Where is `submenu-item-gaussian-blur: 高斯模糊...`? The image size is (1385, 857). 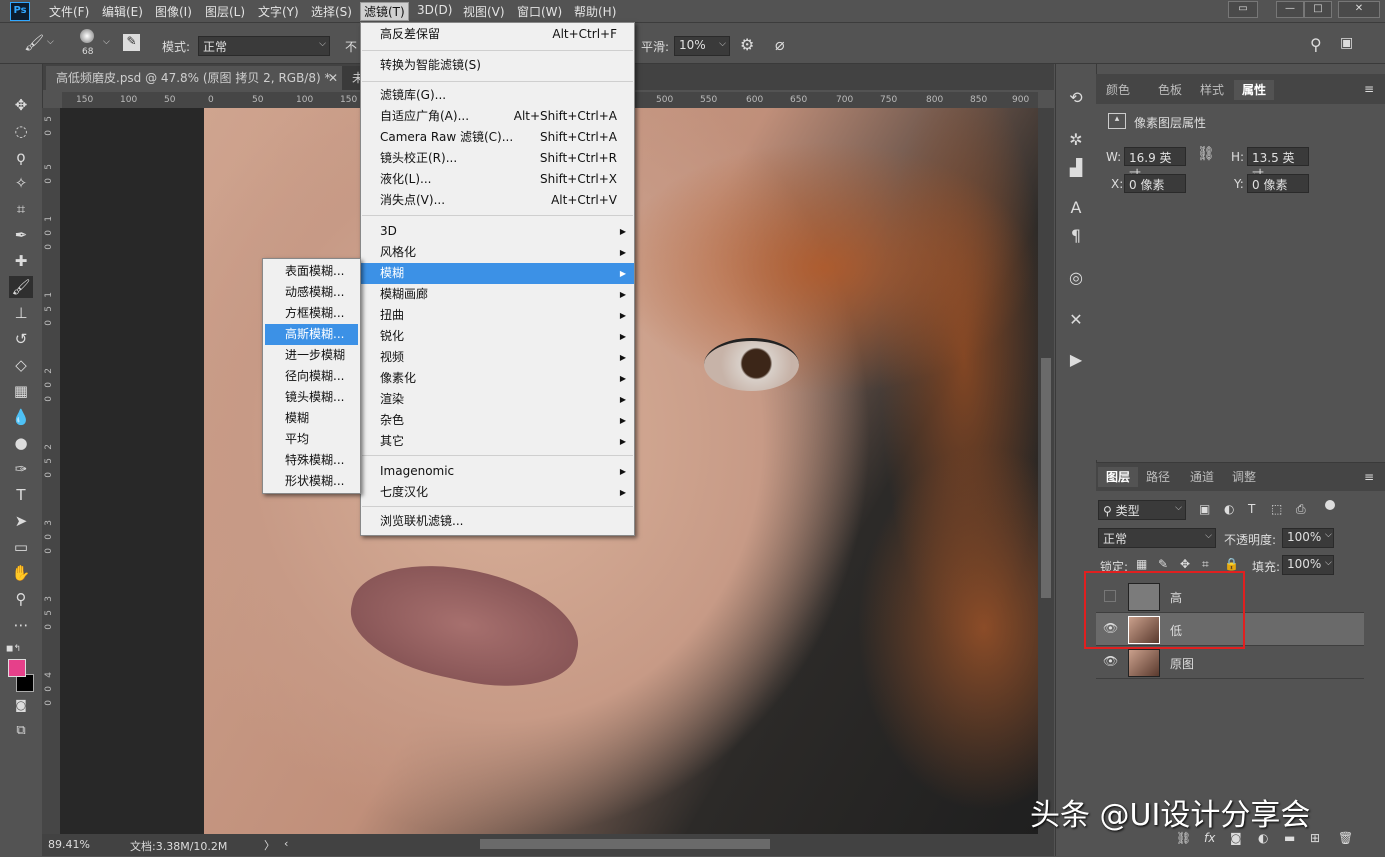
submenu-item-gaussian-blur: 高斯模糊... is located at coordinates (311, 334).